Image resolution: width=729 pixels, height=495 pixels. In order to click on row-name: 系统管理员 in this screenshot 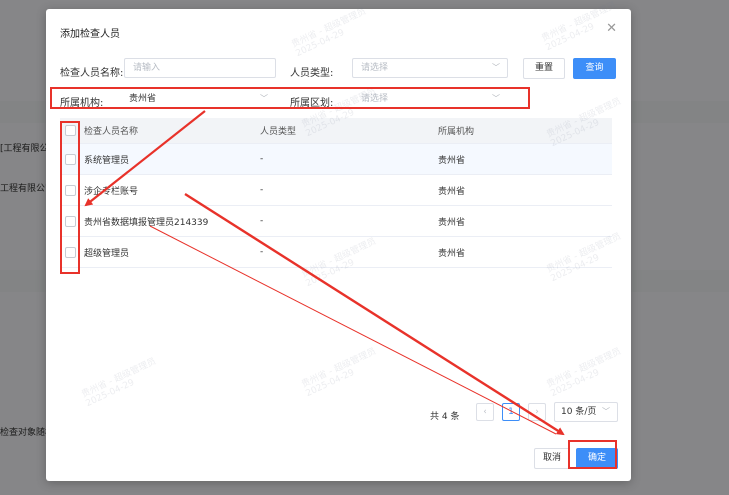, I will do `click(107, 160)`.